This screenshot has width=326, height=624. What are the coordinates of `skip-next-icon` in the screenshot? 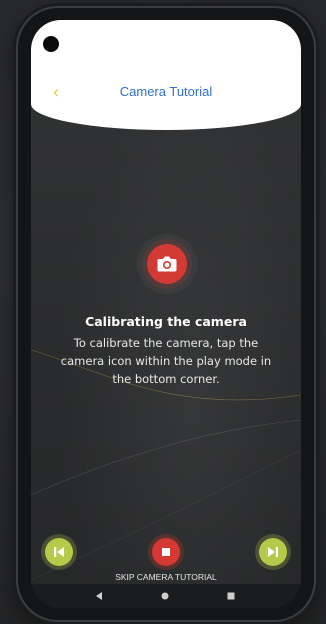 It's located at (273, 552).